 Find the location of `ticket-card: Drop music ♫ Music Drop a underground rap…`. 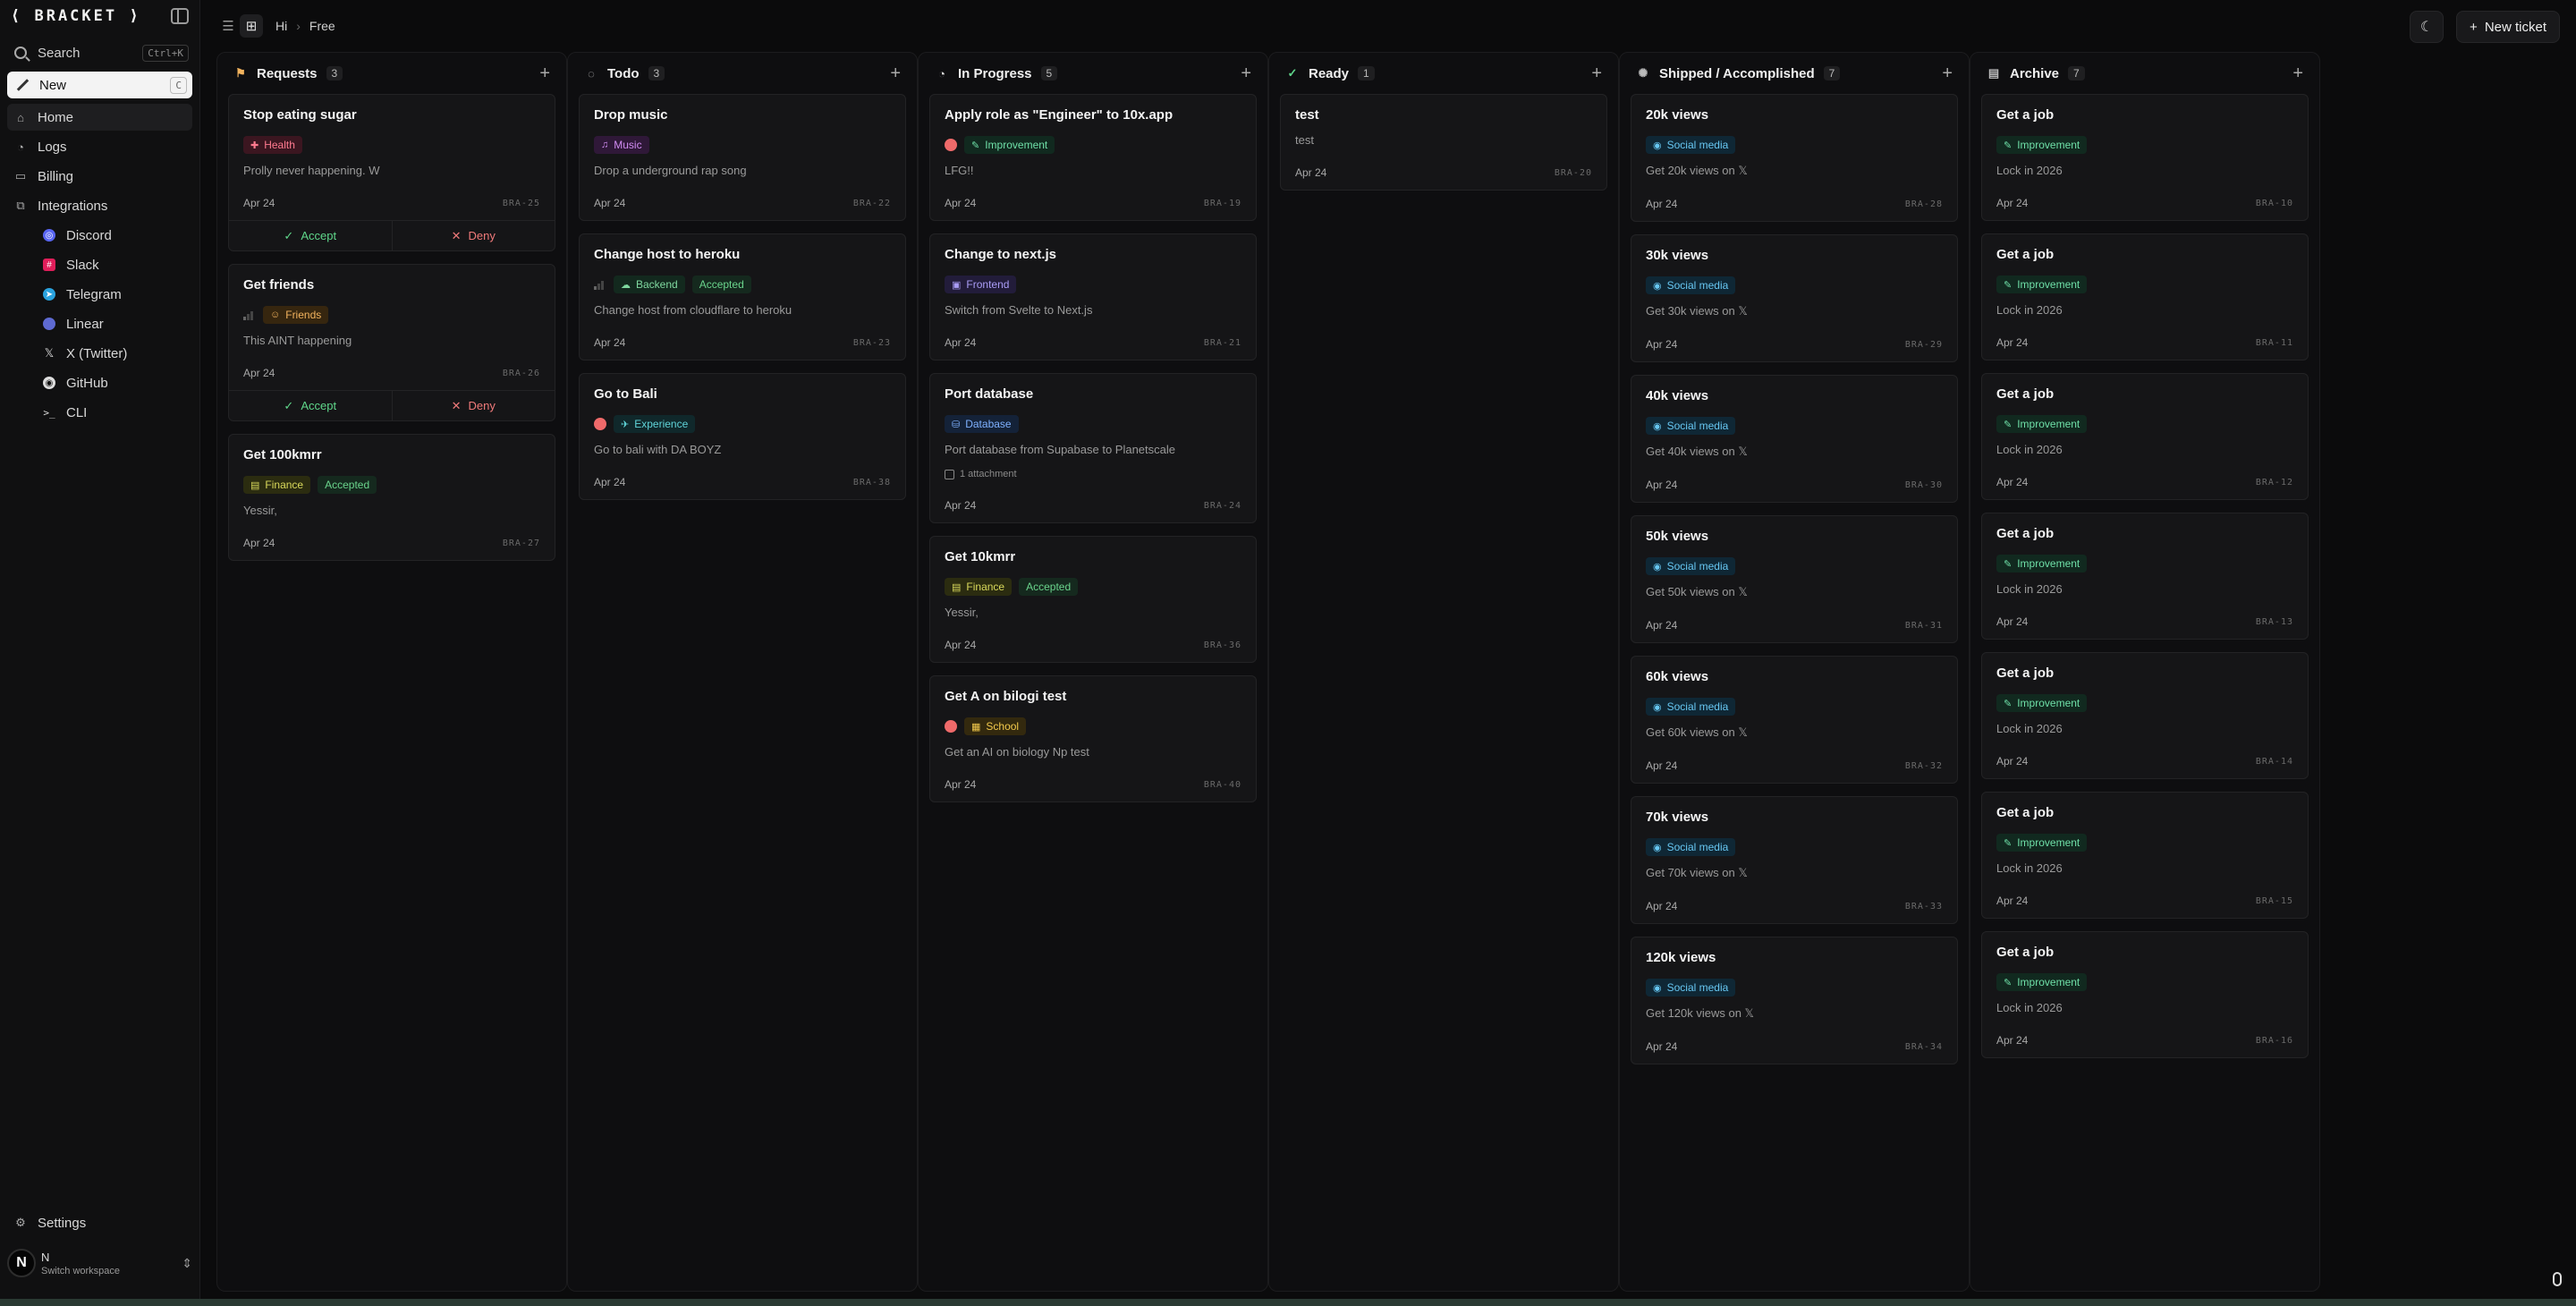

ticket-card: Drop music ♫ Music Drop a underground rap… is located at coordinates (742, 157).